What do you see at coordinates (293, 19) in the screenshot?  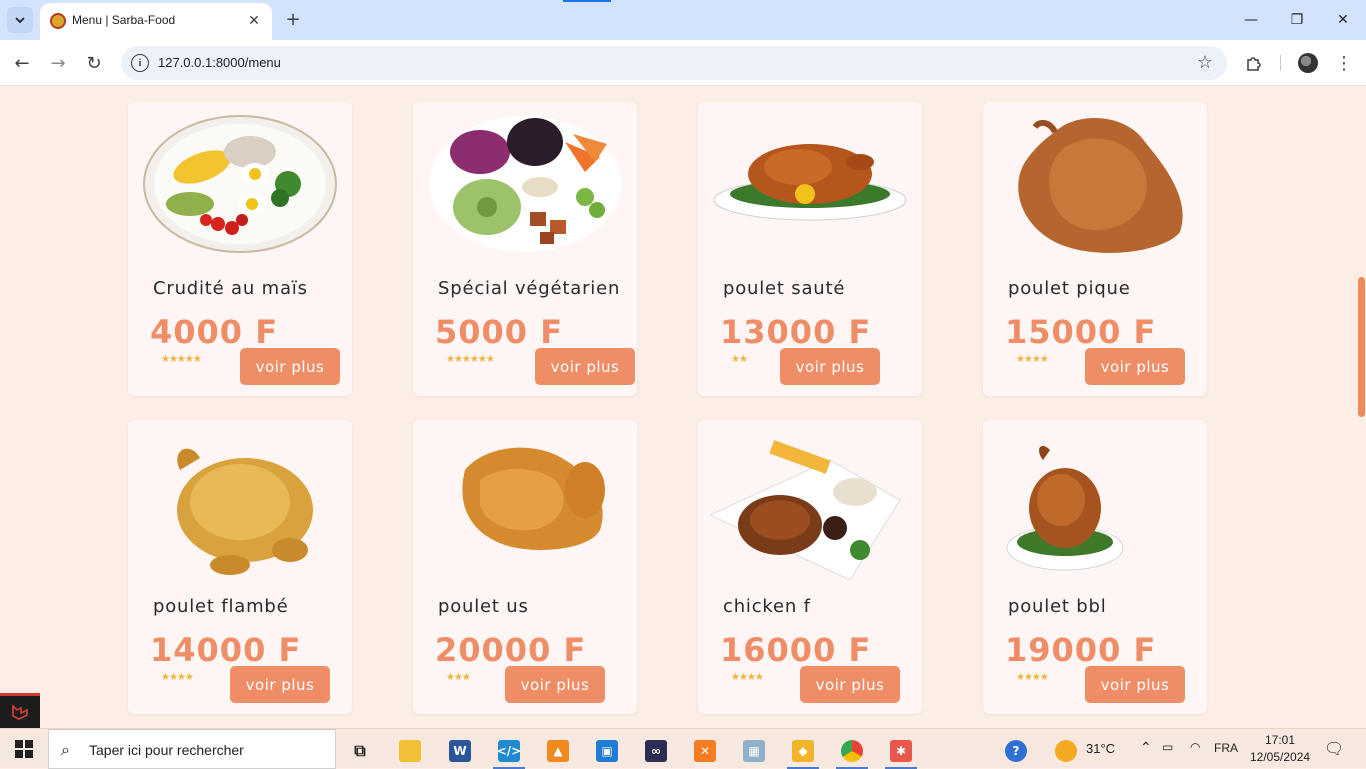 I see `new-tab-icon: +` at bounding box center [293, 19].